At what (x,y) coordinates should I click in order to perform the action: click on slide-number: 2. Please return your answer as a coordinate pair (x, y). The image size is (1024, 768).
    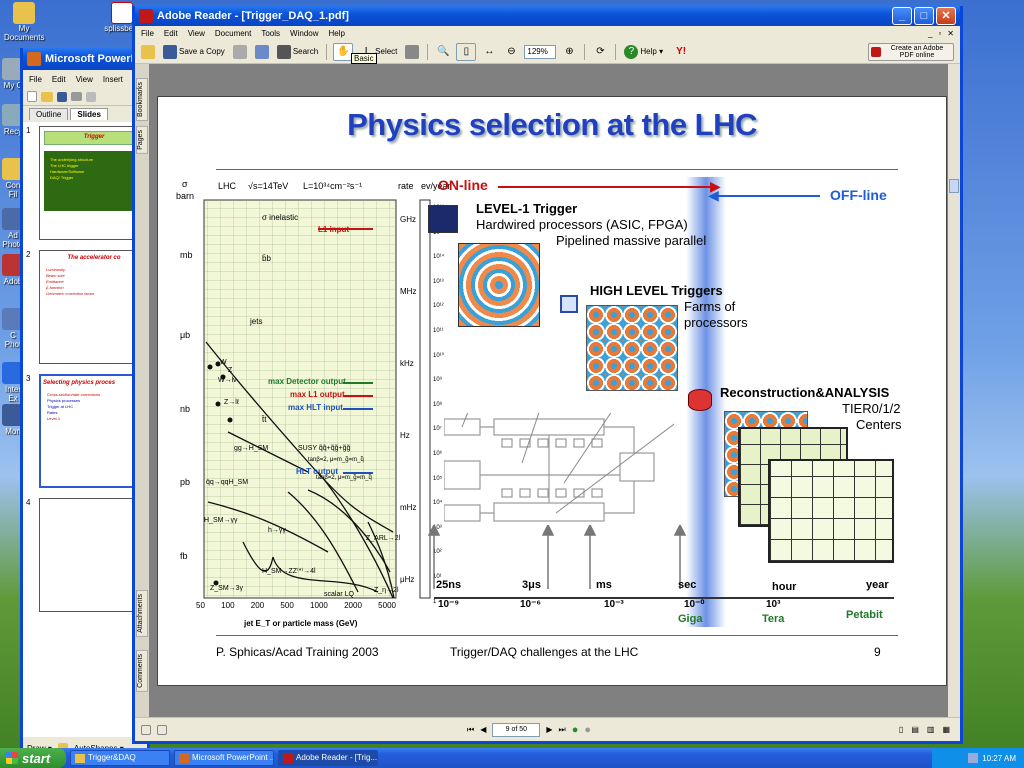
    Looking at the image, I should click on (28, 254).